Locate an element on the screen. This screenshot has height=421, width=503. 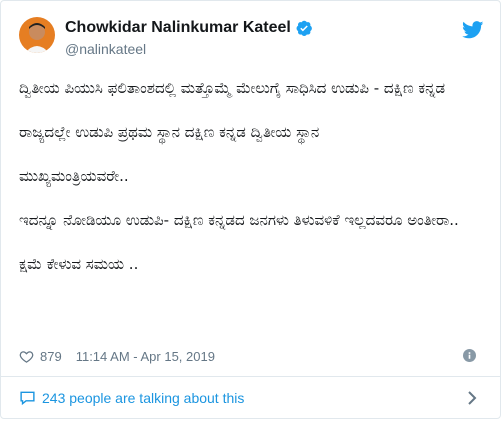
conversation-link: 243 people are talking about this is located at coordinates (250, 398).